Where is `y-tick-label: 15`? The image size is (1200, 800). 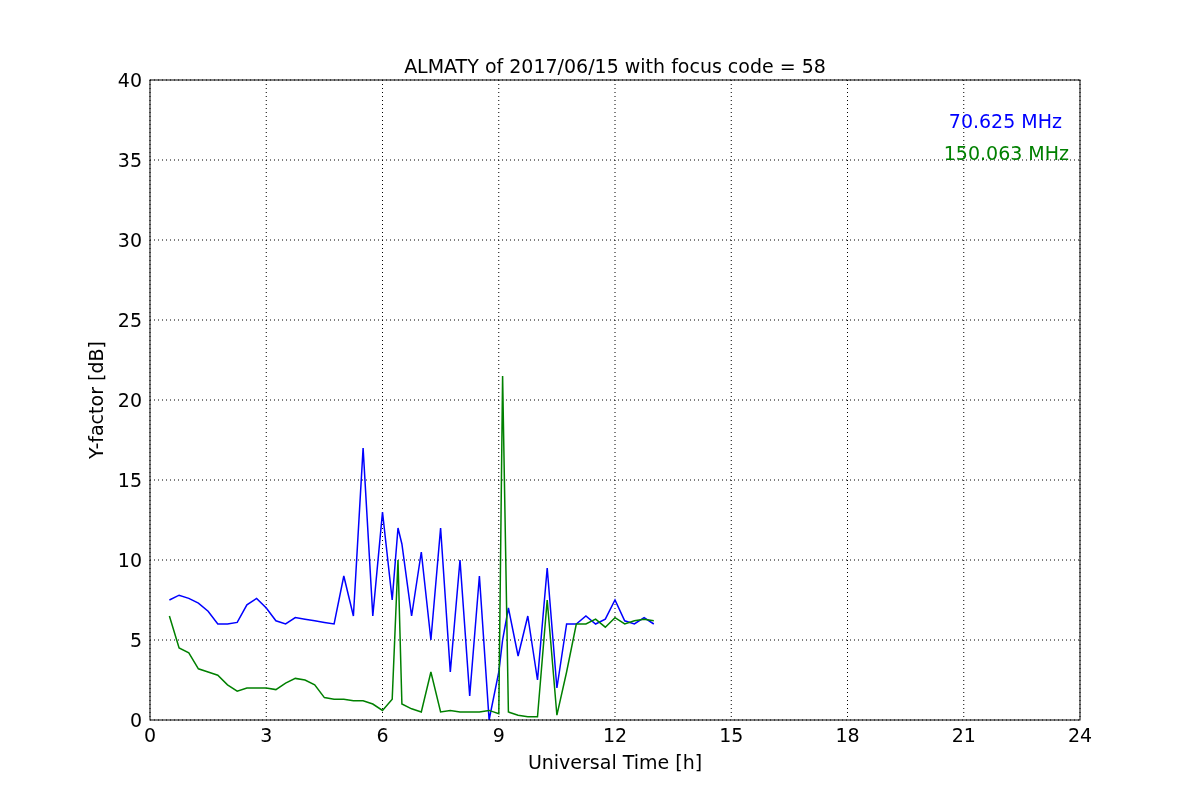 y-tick-label: 15 is located at coordinates (129, 480).